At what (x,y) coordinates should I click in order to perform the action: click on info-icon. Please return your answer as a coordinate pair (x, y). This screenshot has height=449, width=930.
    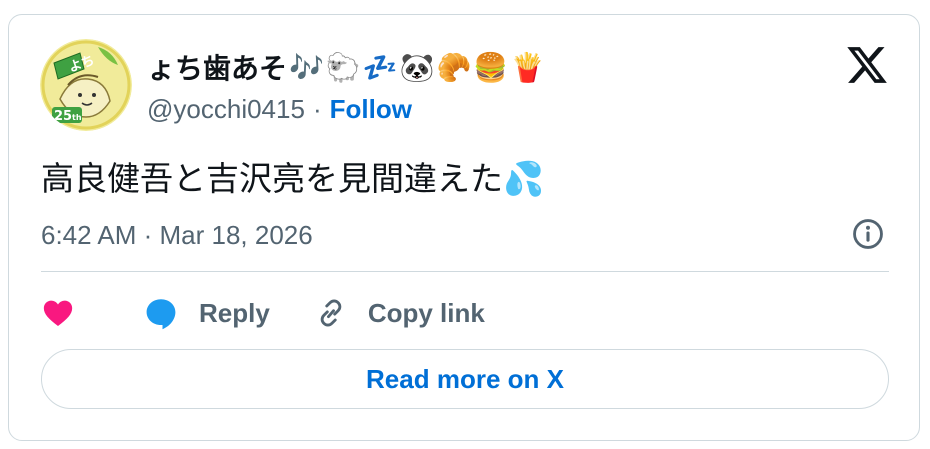
    Looking at the image, I should click on (868, 234).